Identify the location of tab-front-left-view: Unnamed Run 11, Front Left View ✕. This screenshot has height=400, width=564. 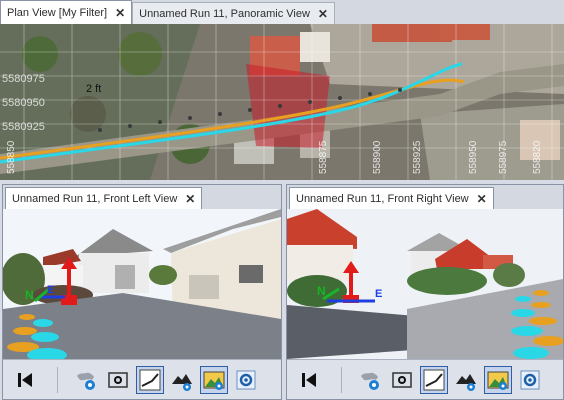
(104, 198).